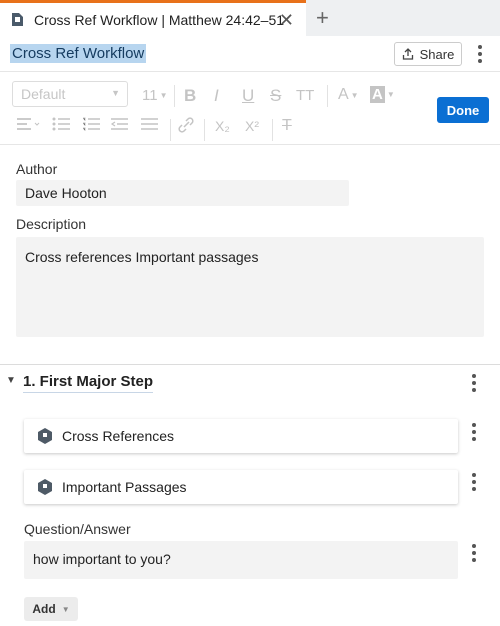 The height and width of the screenshot is (626, 500). I want to click on title-row: Cross Ref Workflow Share, so click(250, 54).